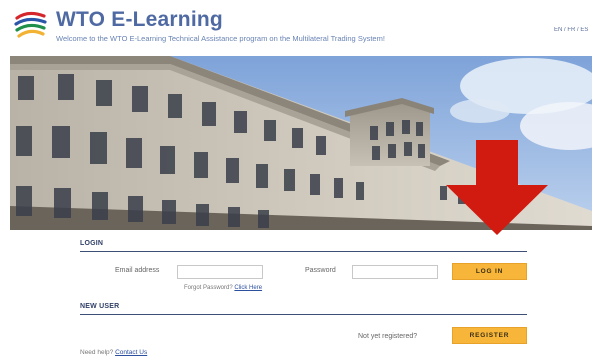 Image resolution: width=592 pixels, height=361 pixels. Describe the element at coordinates (489, 335) in the screenshot. I see `register-button: REGISTER` at that location.